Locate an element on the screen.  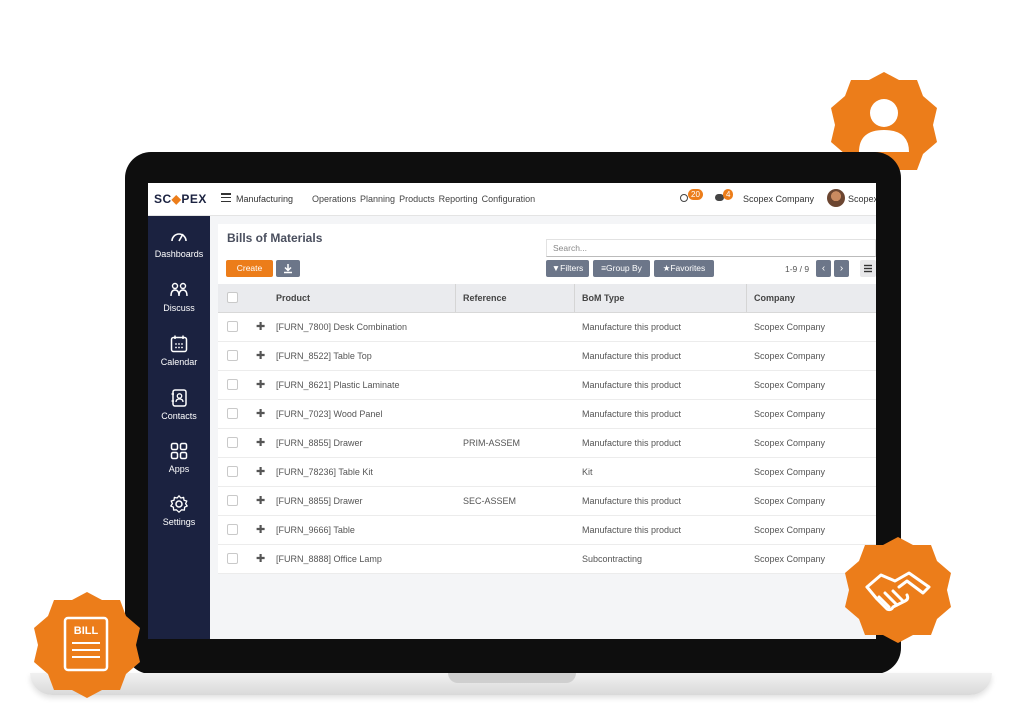
sidebar-item-discuss: Discuss is located at coordinates (179, 296).